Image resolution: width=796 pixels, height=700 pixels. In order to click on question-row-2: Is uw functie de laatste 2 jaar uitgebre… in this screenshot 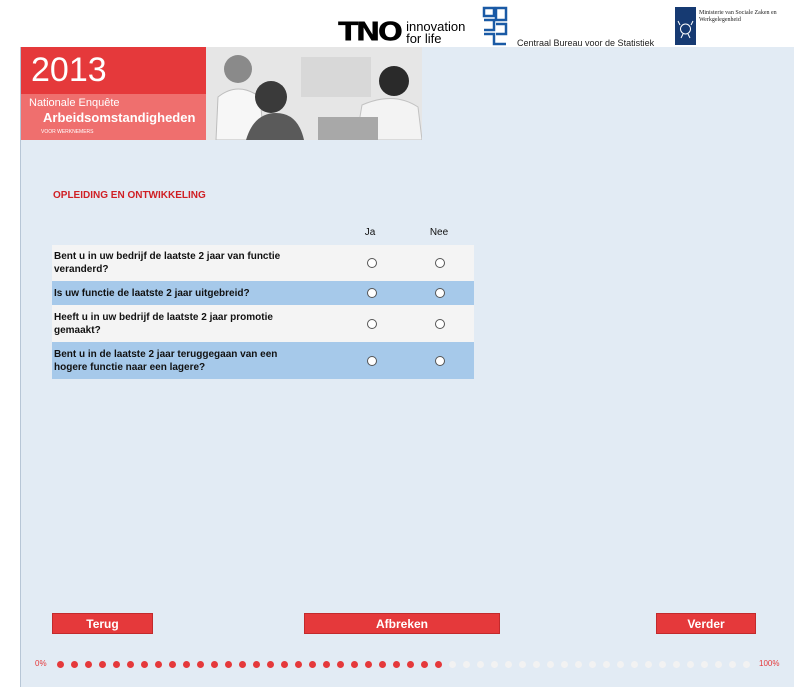, I will do `click(263, 293)`.